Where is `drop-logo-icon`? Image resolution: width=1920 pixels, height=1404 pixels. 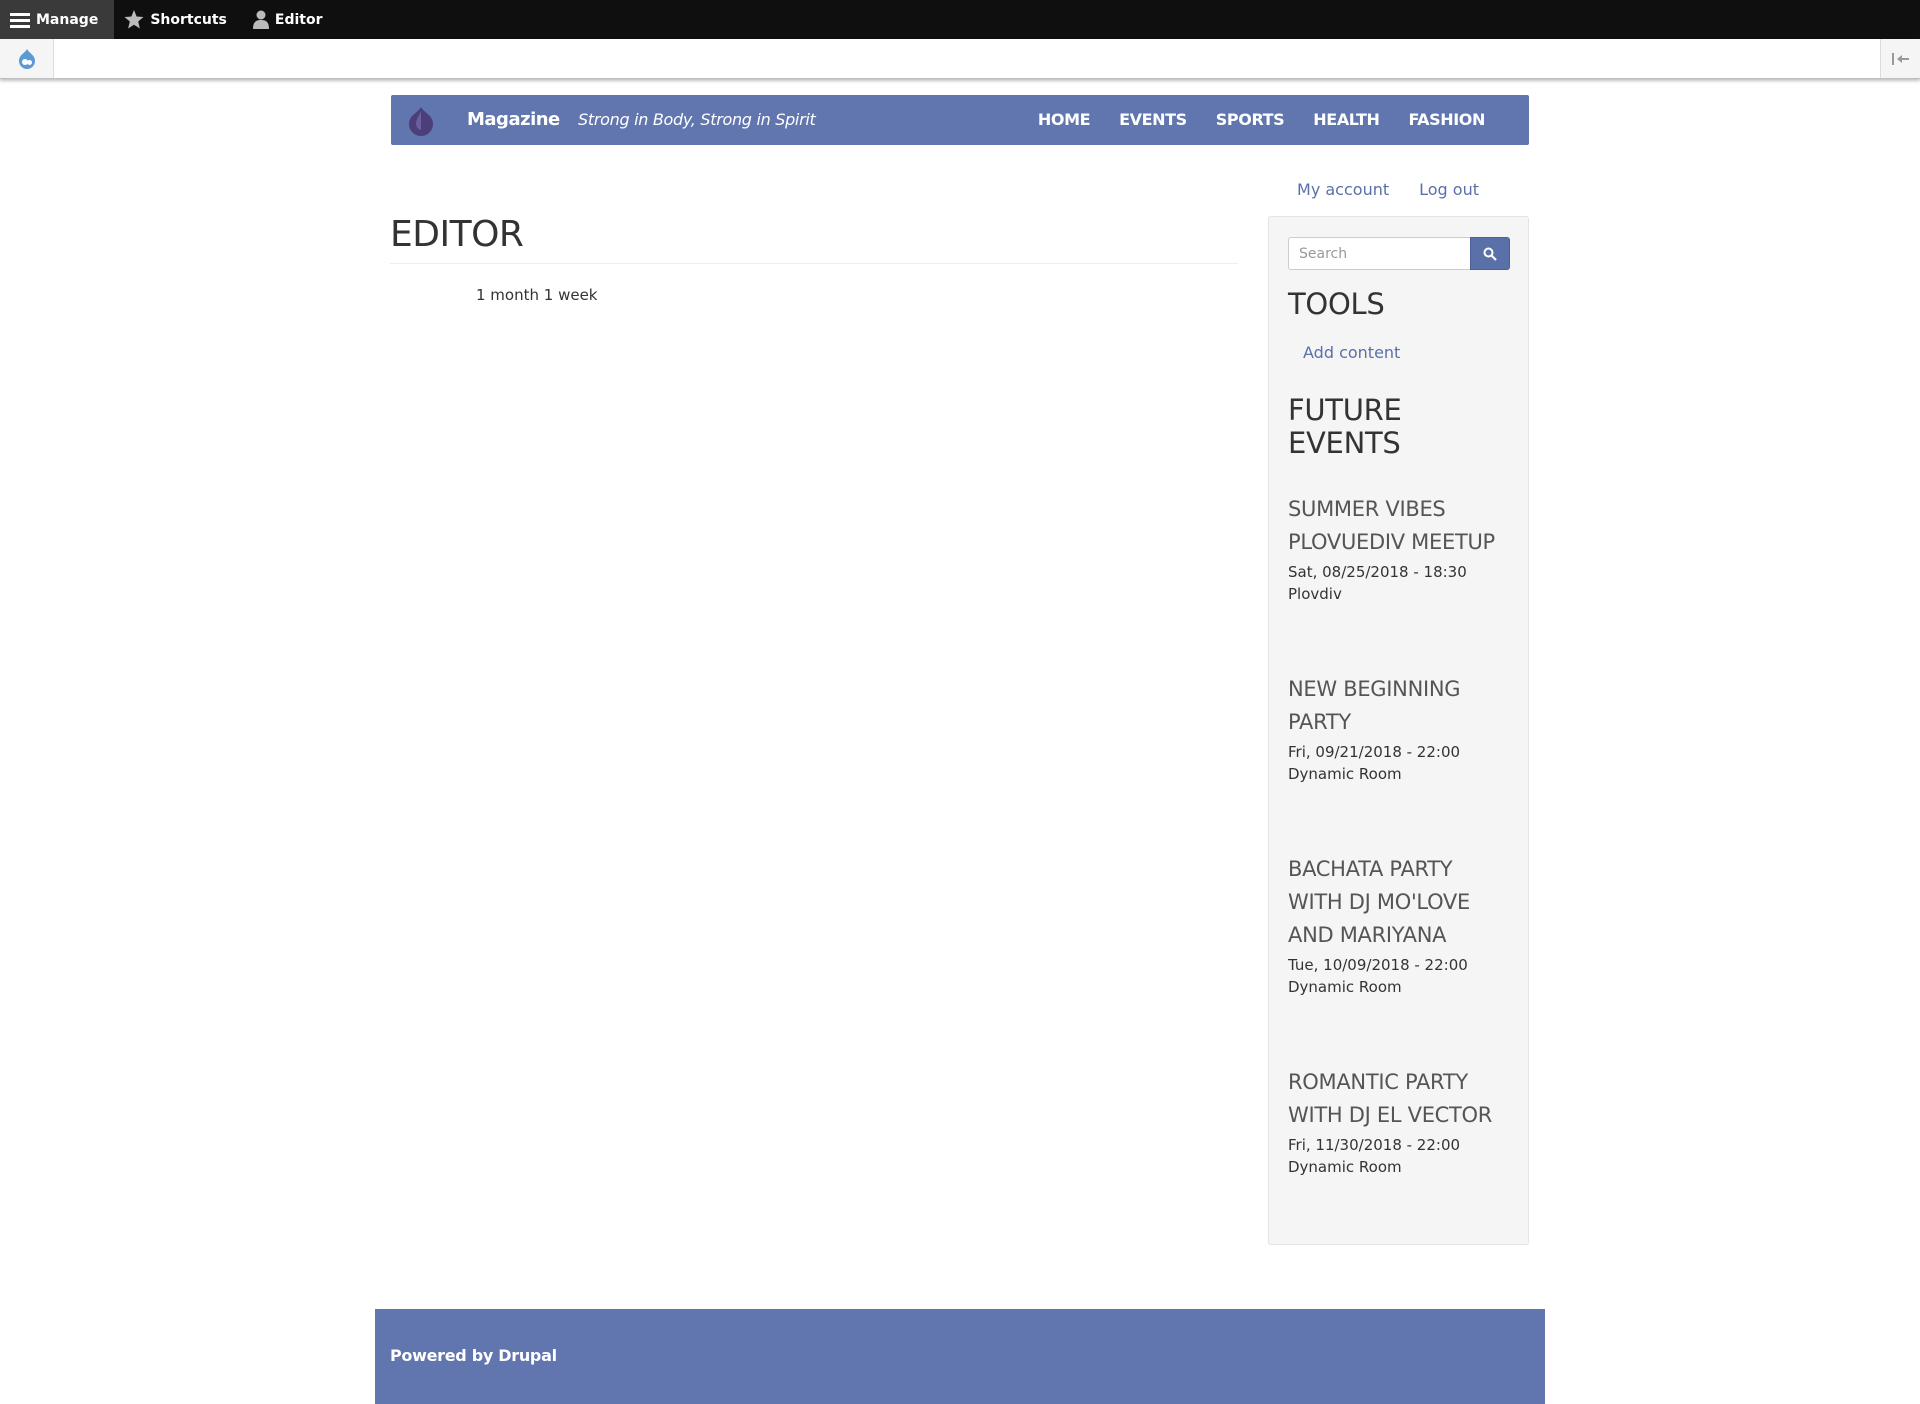 drop-logo-icon is located at coordinates (421, 121).